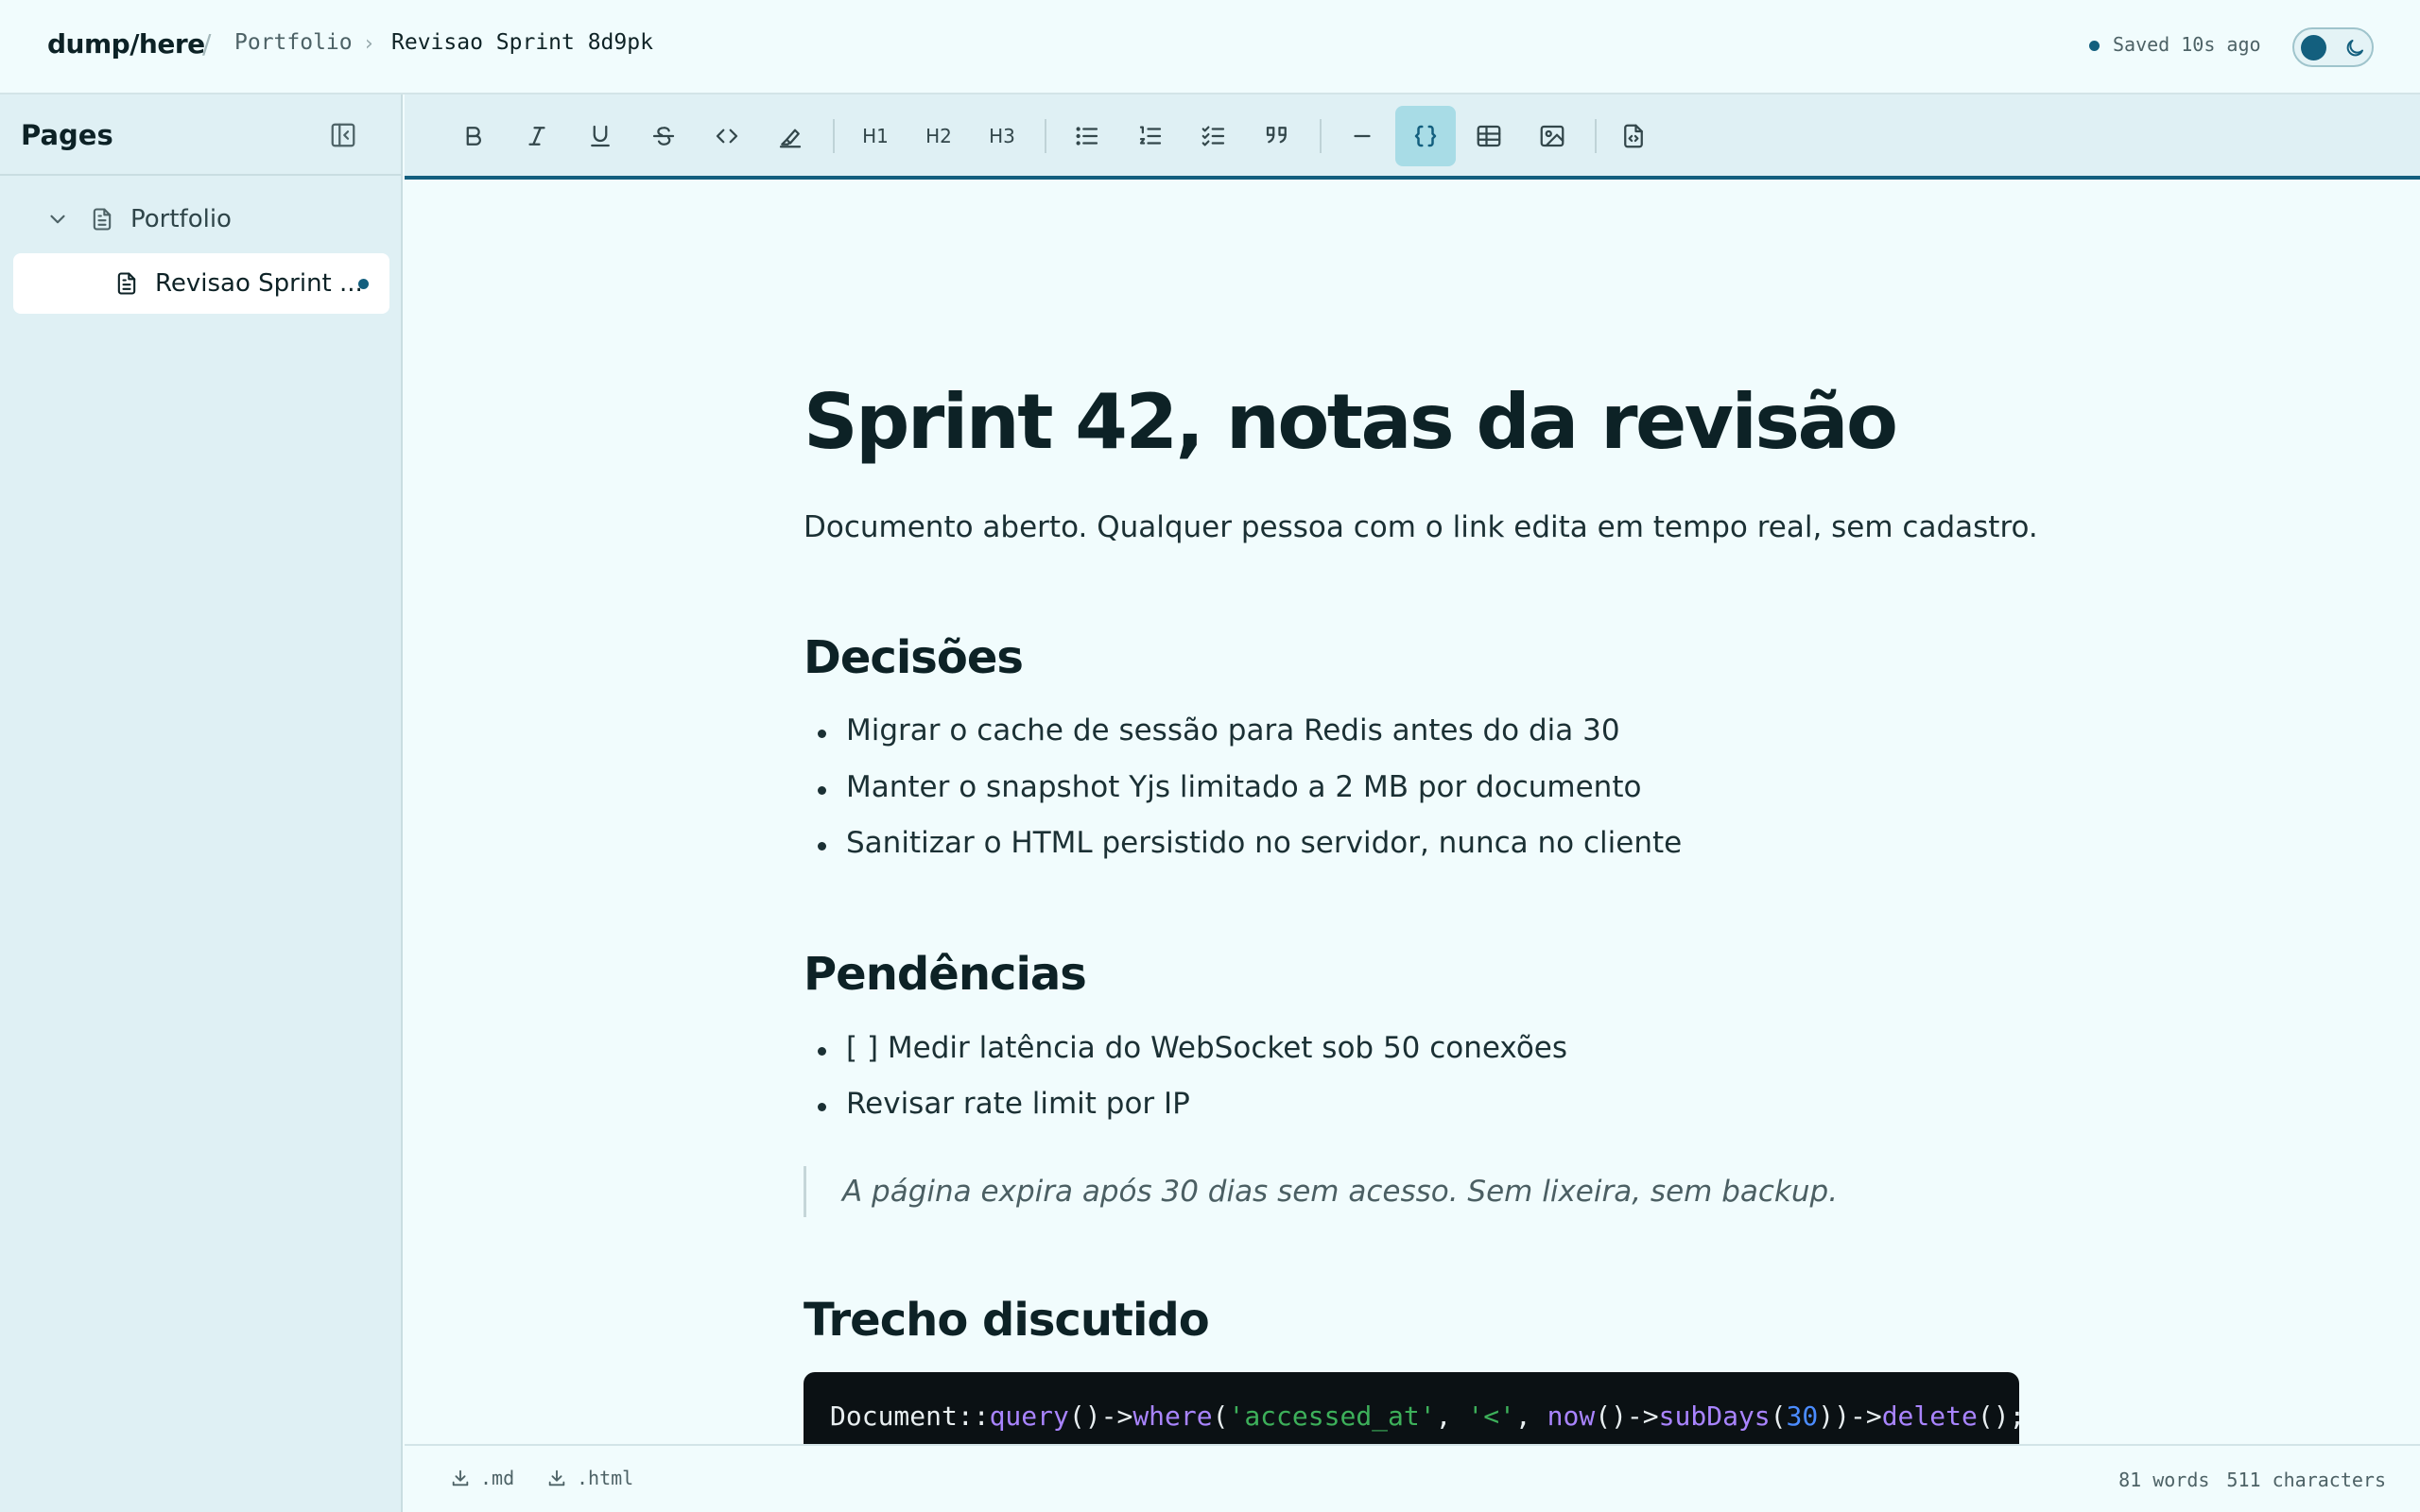  I want to click on moon-icon, so click(2354, 48).